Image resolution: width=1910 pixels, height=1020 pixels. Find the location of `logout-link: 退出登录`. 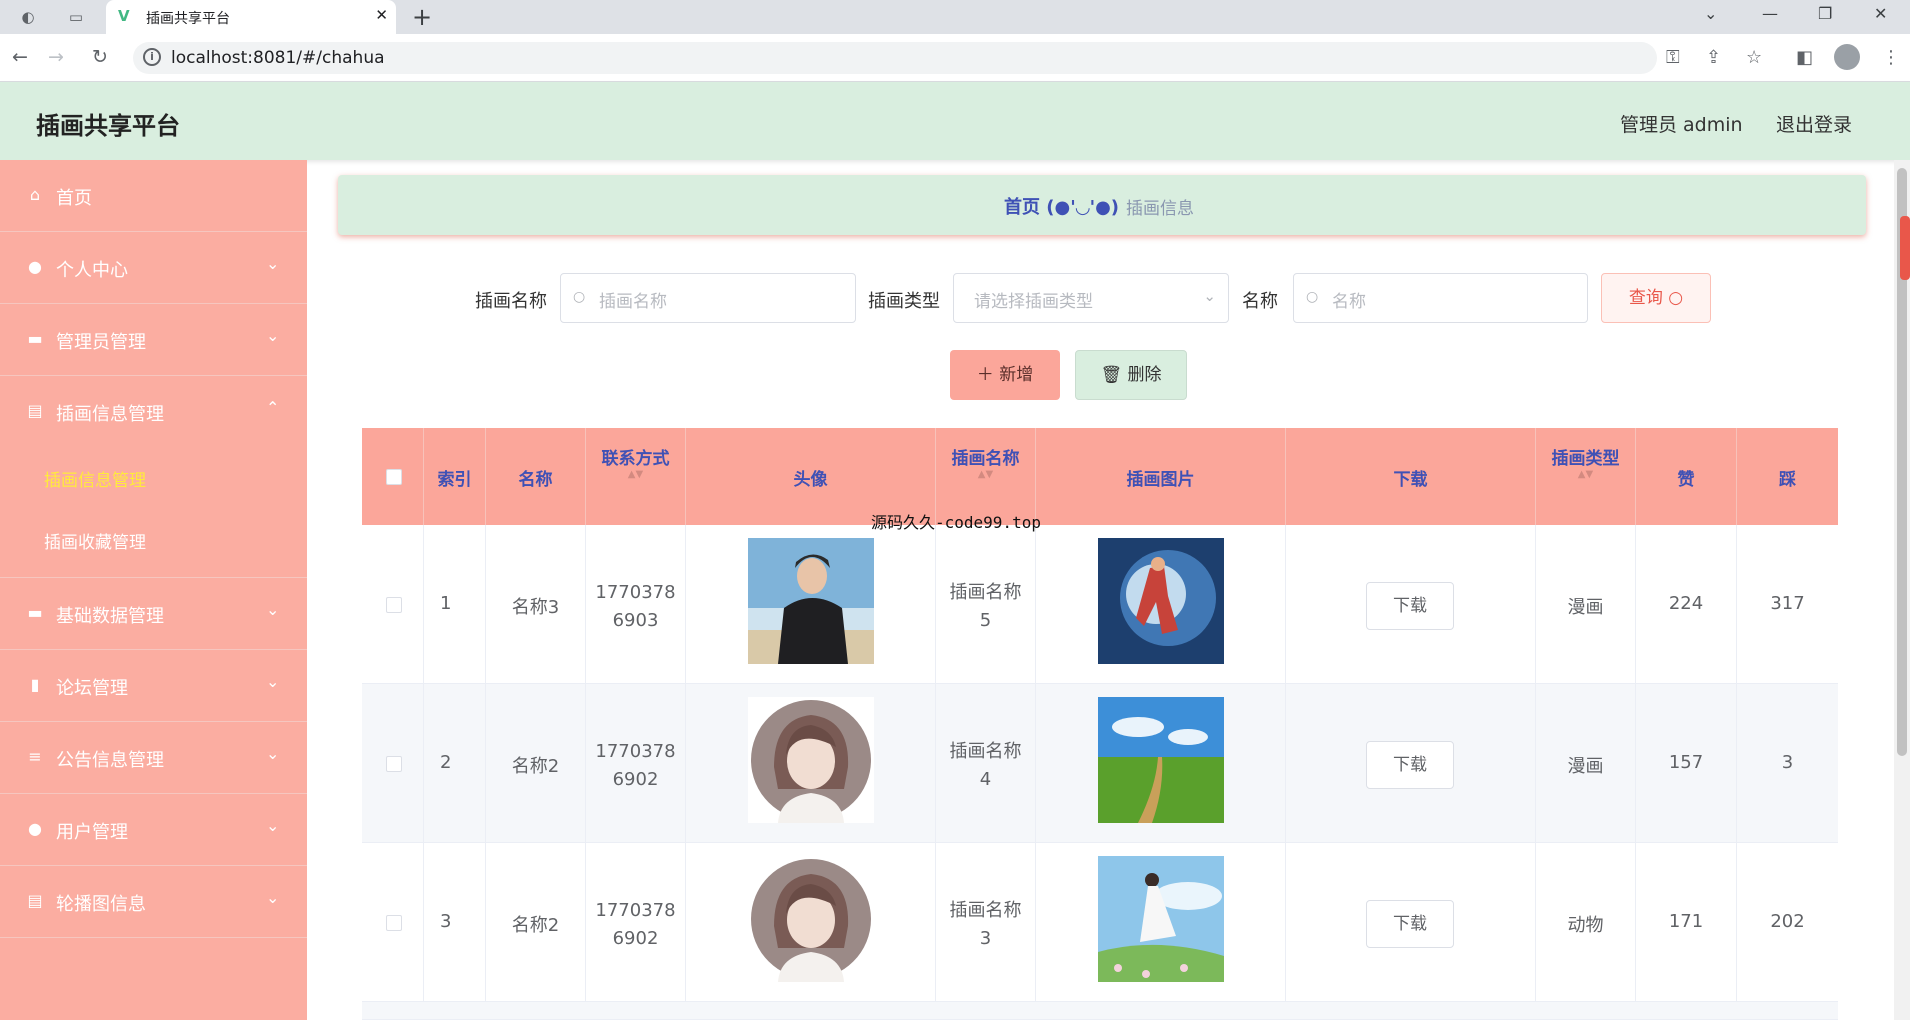

logout-link: 退出登录 is located at coordinates (1814, 123).